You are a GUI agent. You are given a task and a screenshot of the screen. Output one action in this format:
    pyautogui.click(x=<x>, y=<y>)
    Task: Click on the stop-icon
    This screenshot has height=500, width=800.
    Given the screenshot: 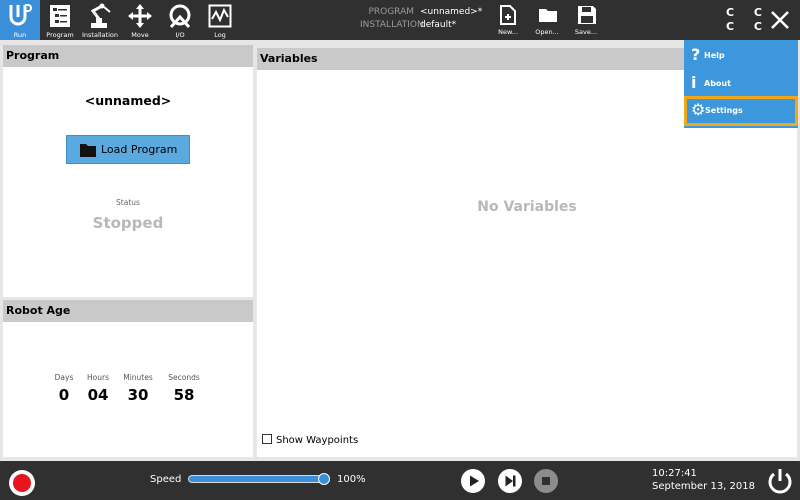 What is the action you would take?
    pyautogui.click(x=546, y=481)
    